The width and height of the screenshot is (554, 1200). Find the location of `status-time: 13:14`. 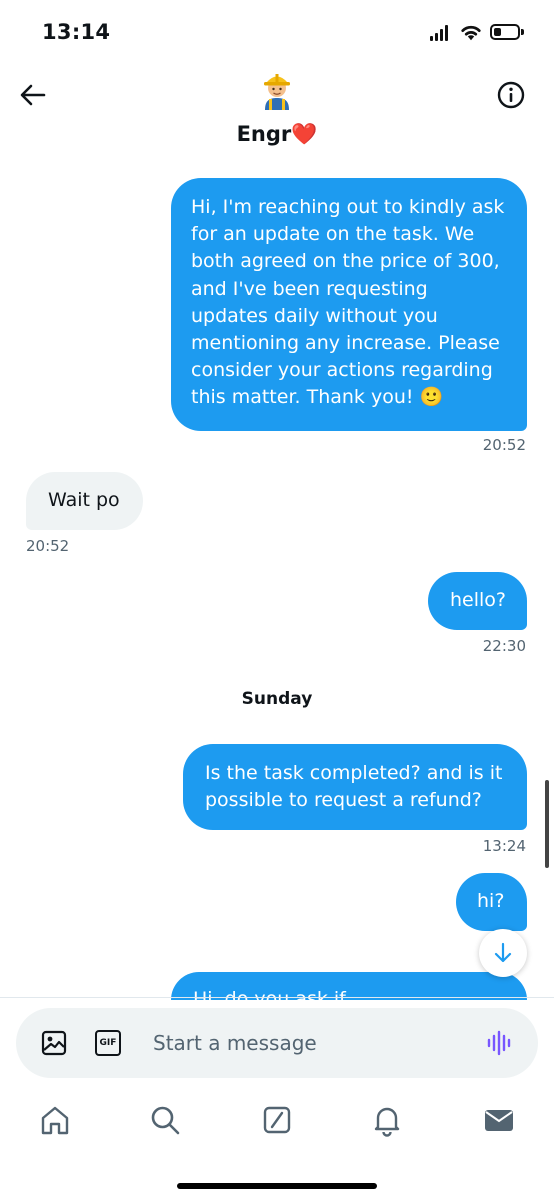

status-time: 13:14 is located at coordinates (76, 32).